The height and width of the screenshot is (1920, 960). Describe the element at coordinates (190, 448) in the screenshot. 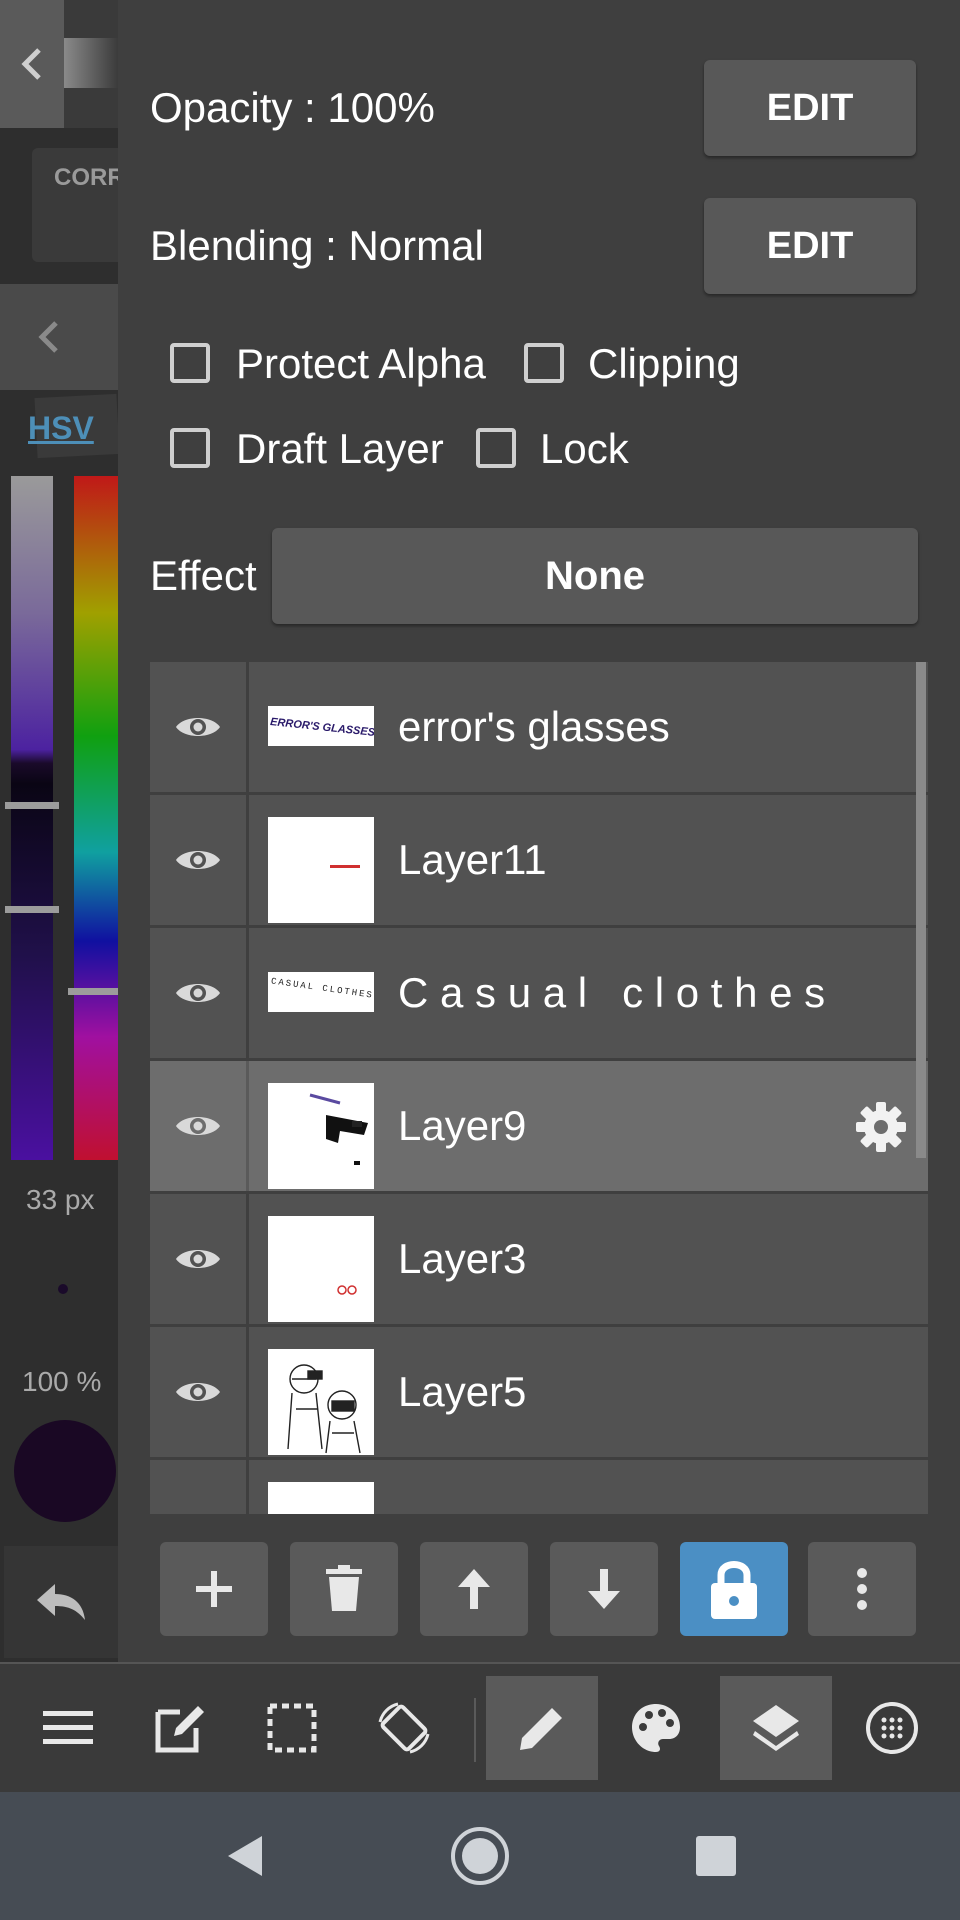

I see `draft-layer-checkbox` at that location.